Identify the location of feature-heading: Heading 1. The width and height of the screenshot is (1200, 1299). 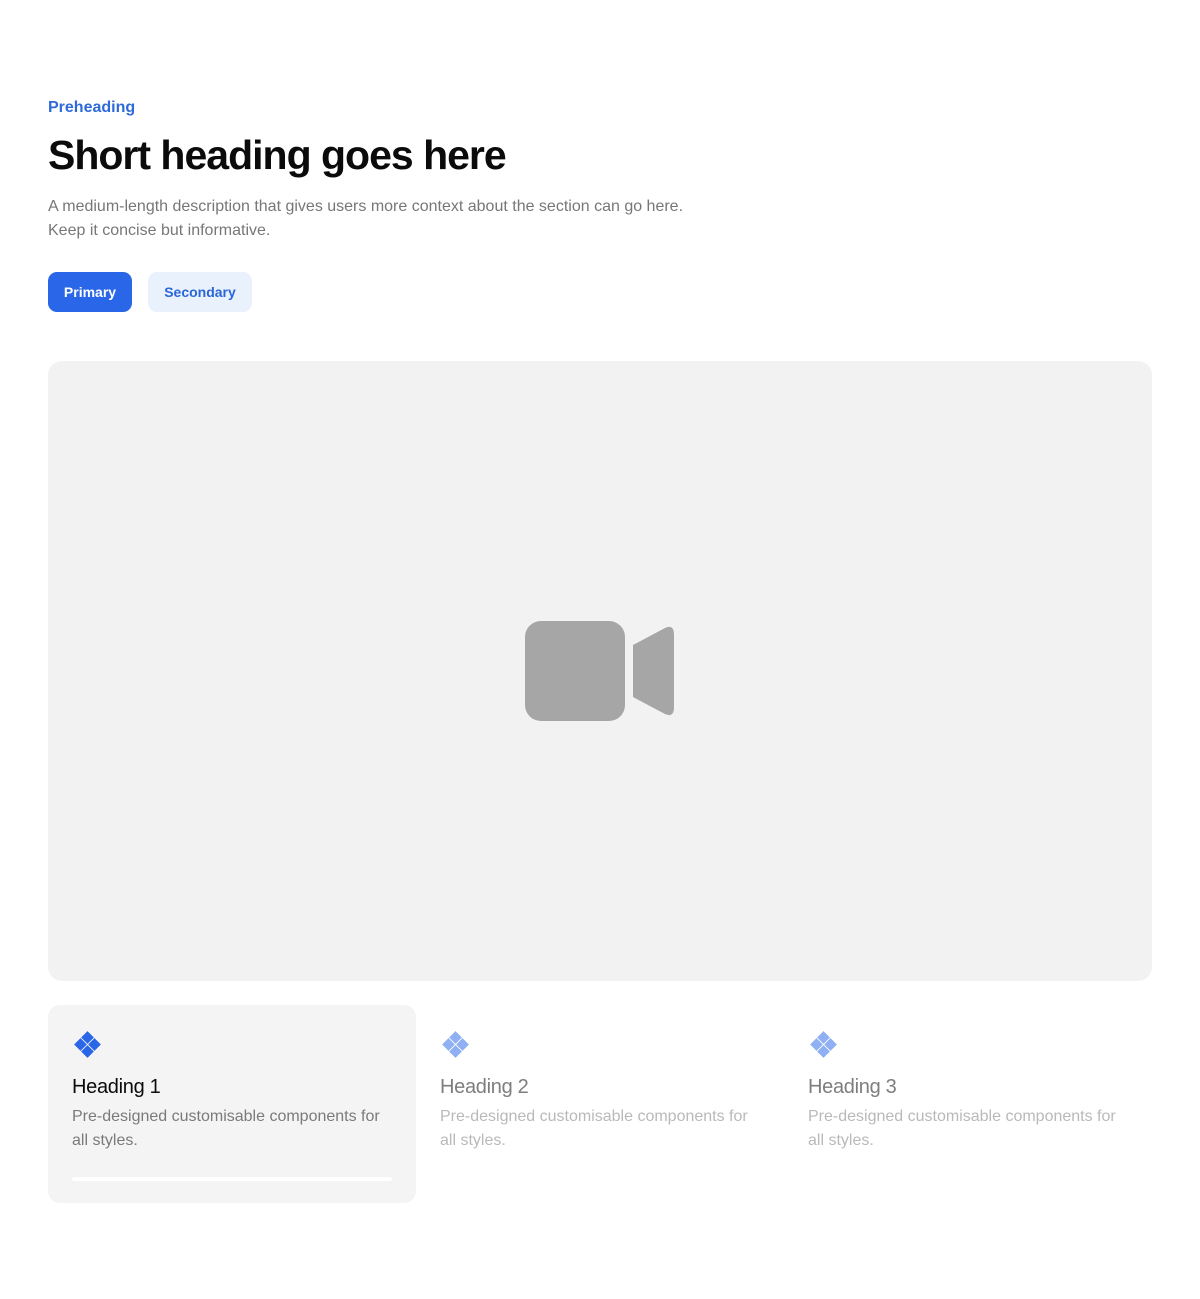
(116, 1087).